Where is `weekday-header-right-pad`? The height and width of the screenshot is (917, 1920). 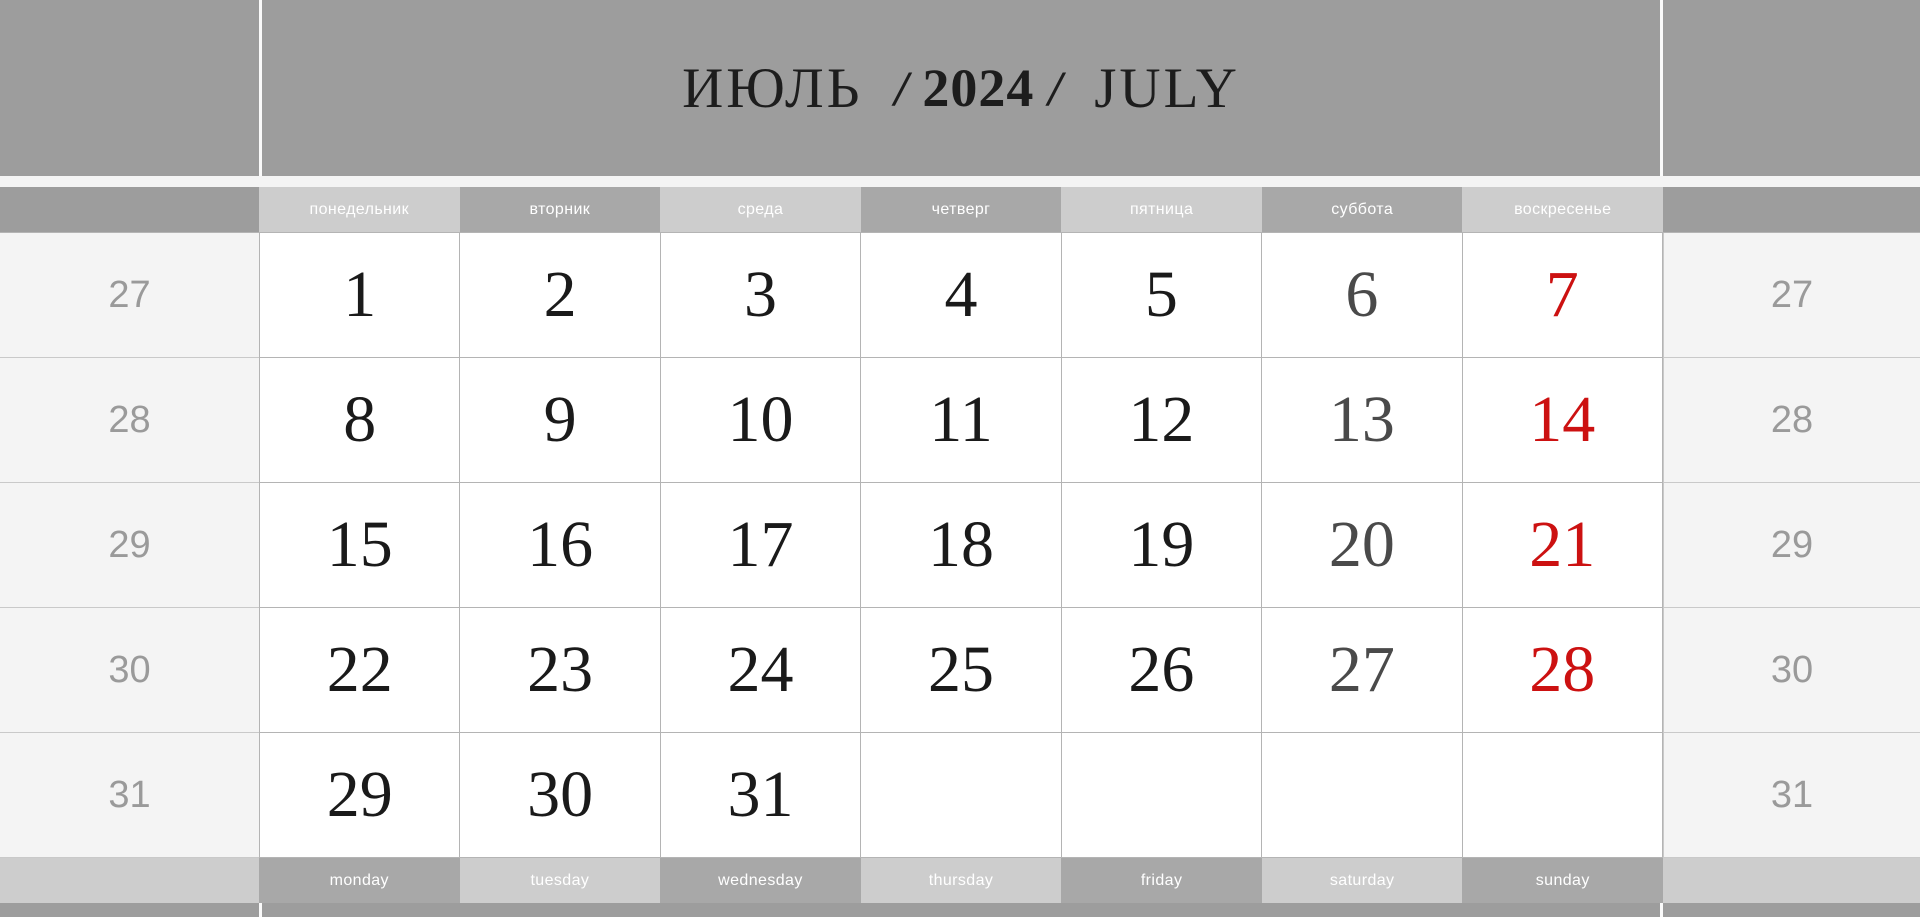 weekday-header-right-pad is located at coordinates (1791, 209).